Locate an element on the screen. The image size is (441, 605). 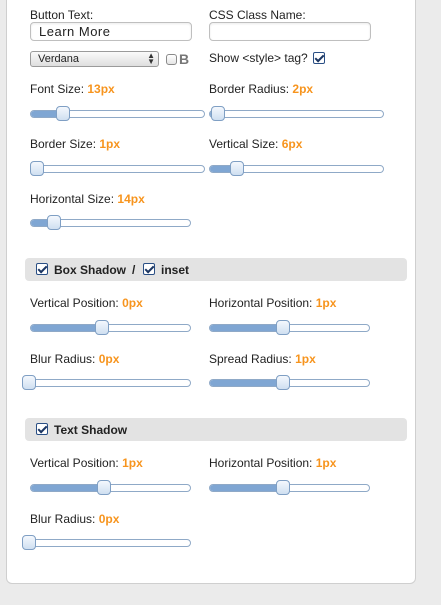
text-vertical-position-label: Vertical Position: 1px is located at coordinates (86, 463).